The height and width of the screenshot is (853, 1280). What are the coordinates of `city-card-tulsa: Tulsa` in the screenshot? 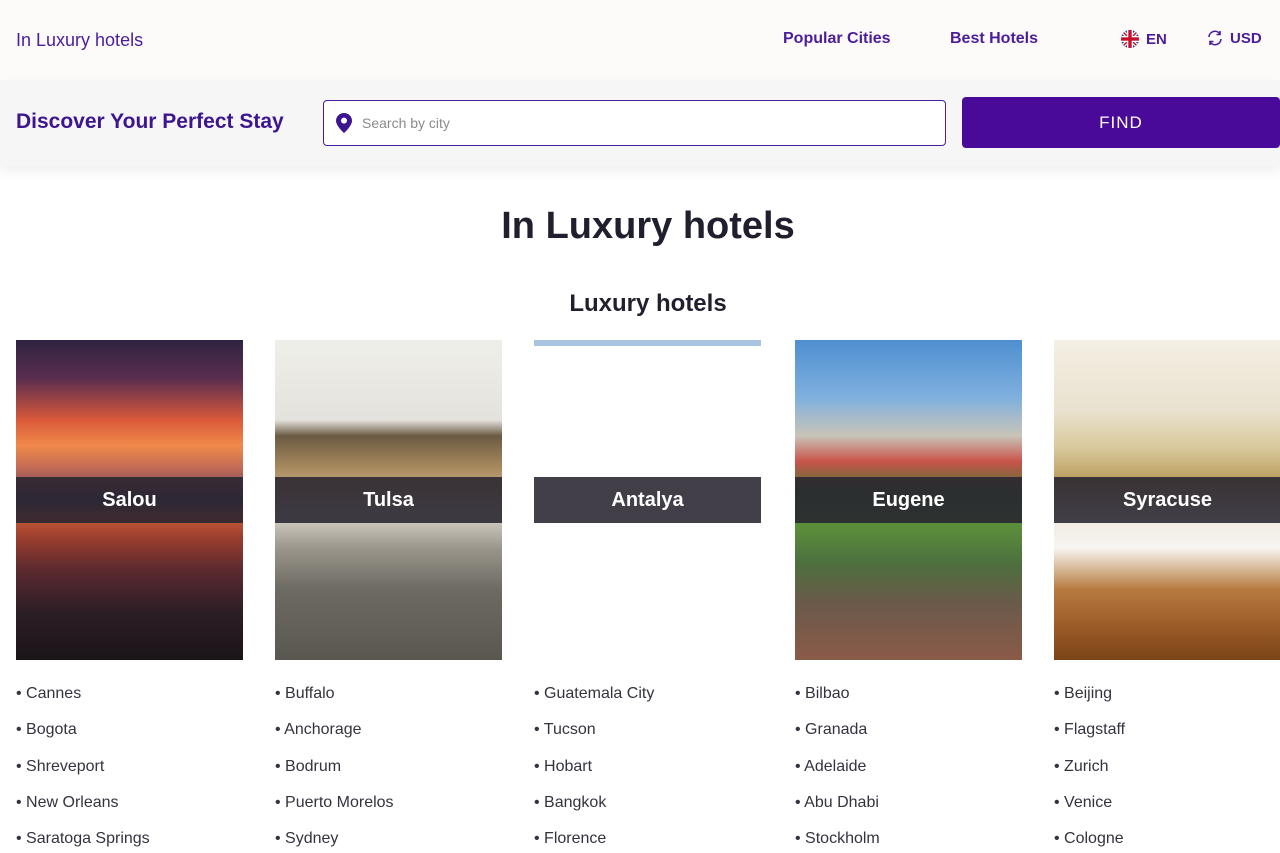 It's located at (388, 500).